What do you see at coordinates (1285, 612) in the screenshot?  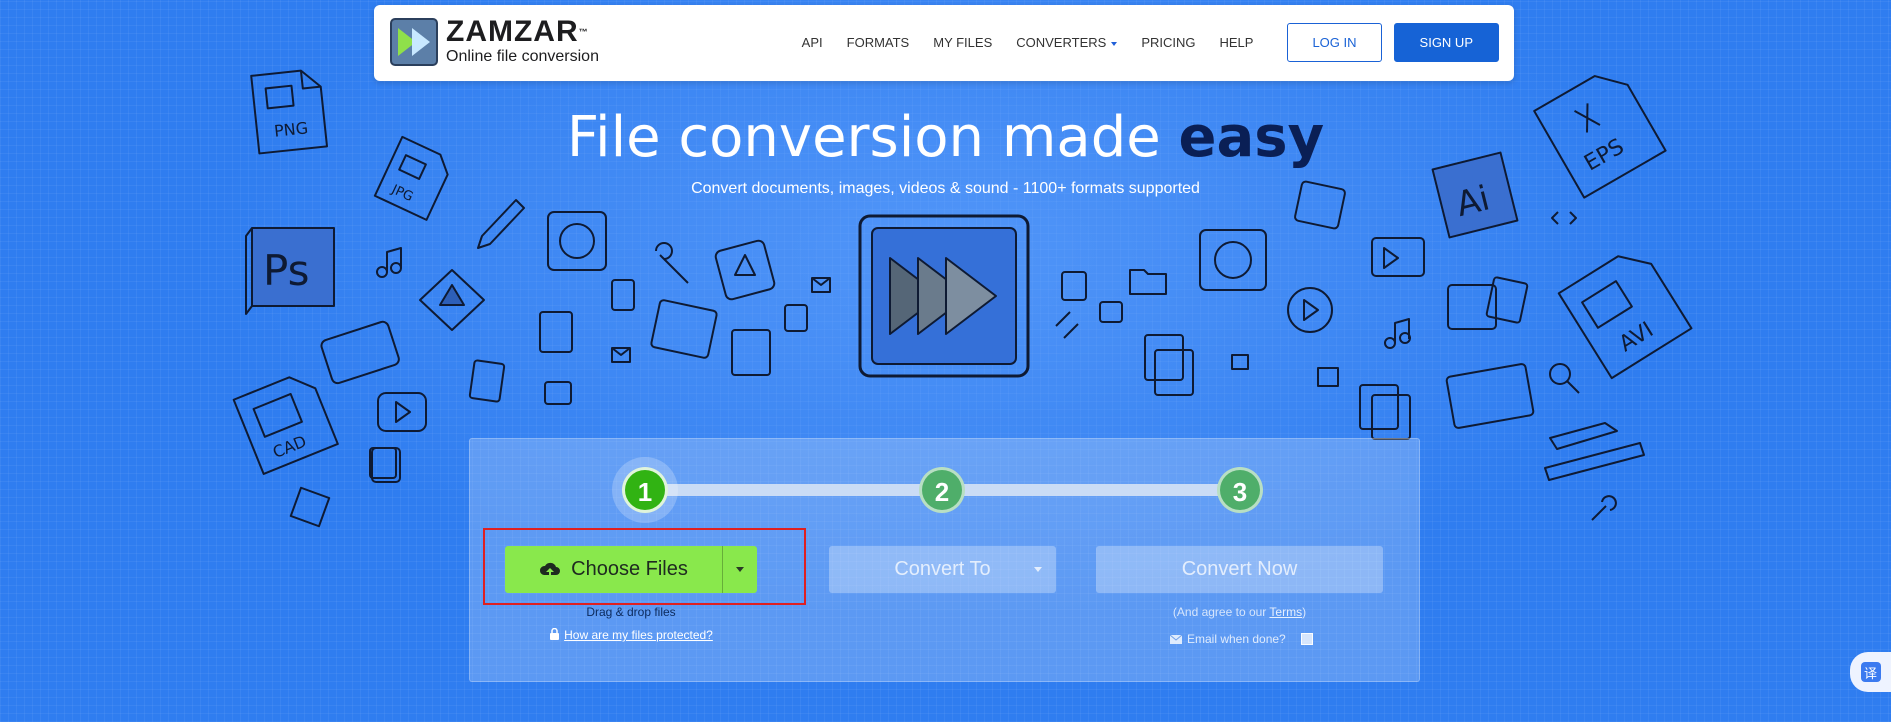 I see `terms-link: Terms` at bounding box center [1285, 612].